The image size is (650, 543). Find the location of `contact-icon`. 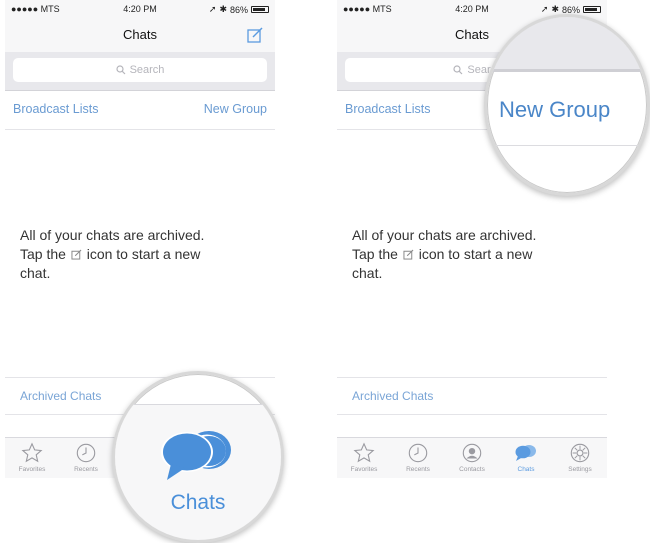

contact-icon is located at coordinates (472, 453).